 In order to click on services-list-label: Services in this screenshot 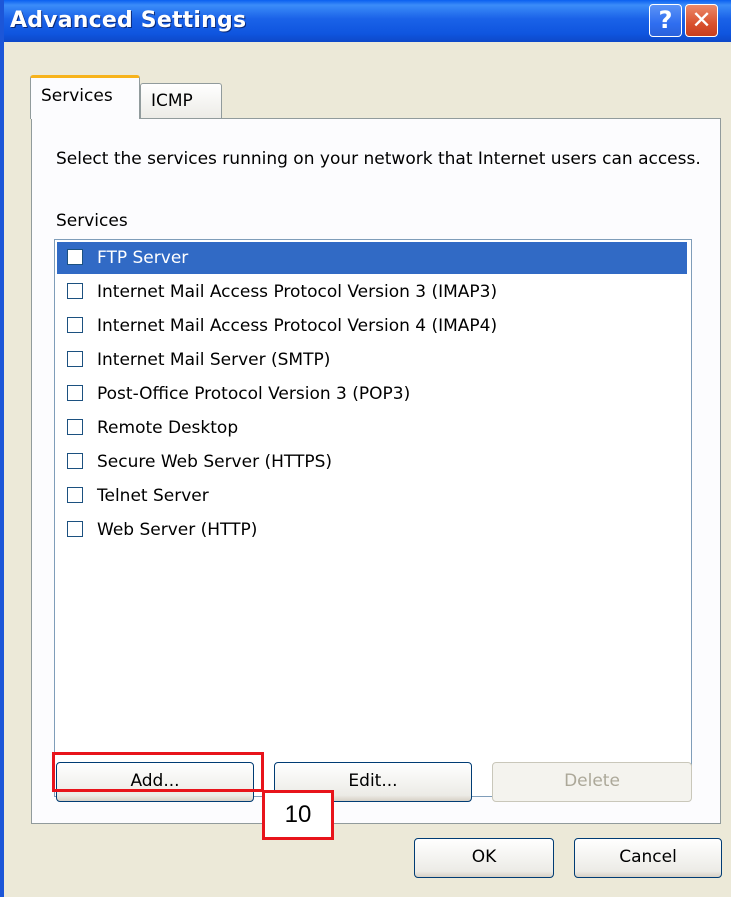, I will do `click(92, 221)`.